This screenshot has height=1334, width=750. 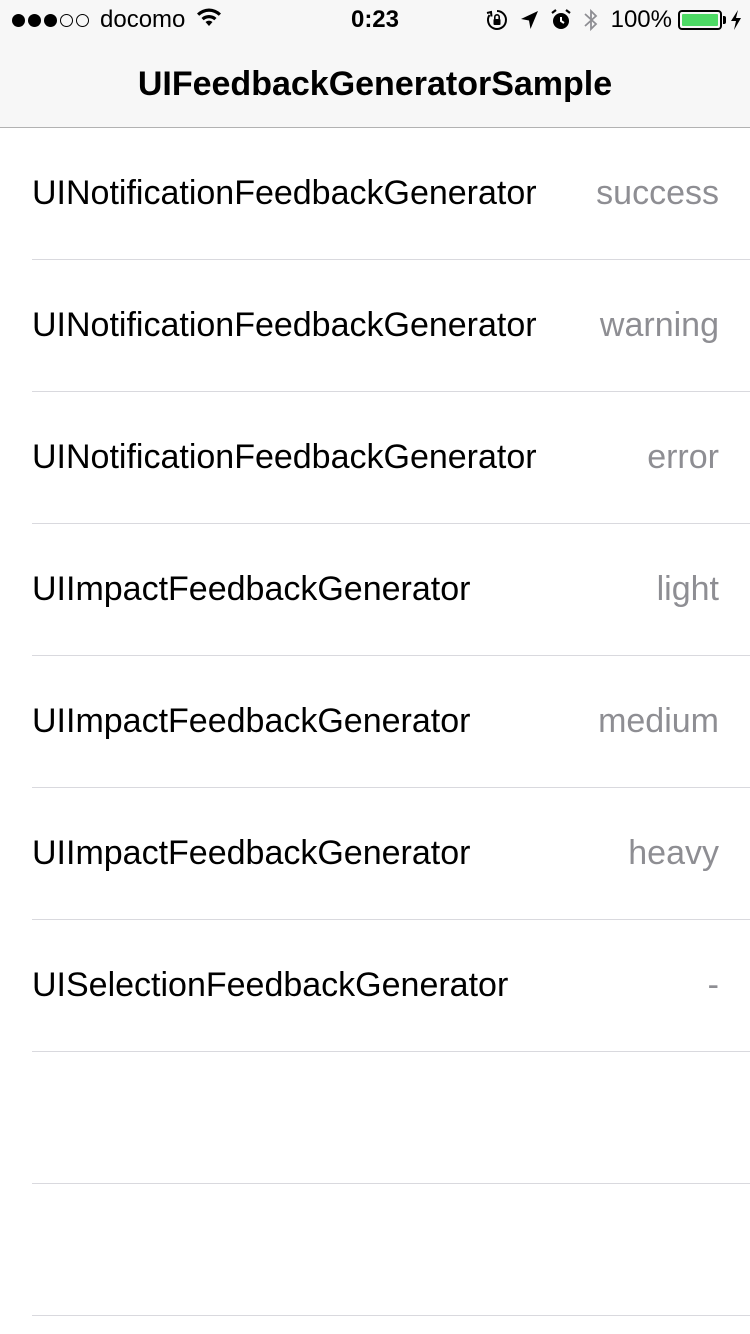 What do you see at coordinates (683, 457) in the screenshot?
I see `row-detail: error` at bounding box center [683, 457].